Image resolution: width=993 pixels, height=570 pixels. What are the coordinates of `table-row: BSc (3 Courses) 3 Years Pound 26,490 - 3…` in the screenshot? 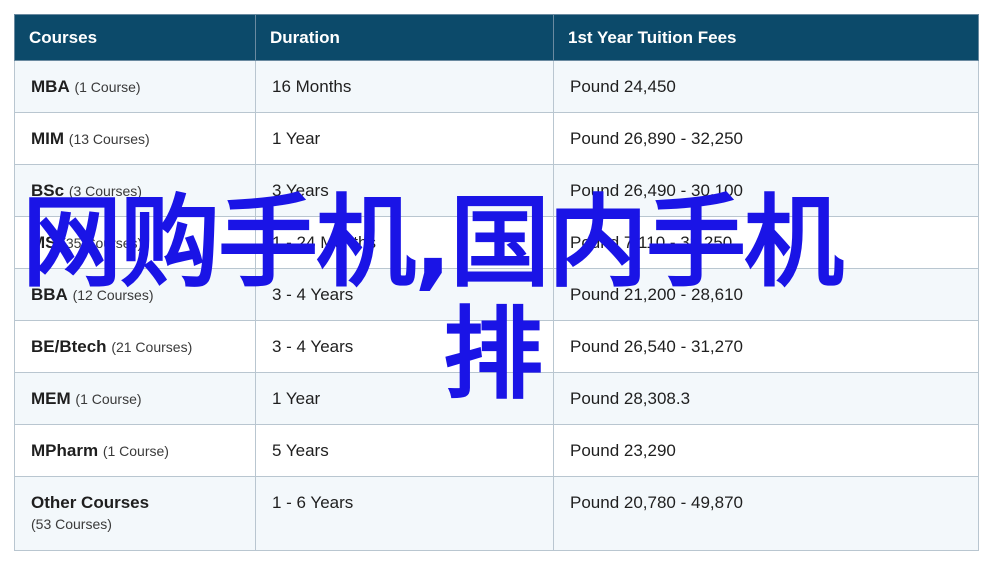 It's located at (496, 190).